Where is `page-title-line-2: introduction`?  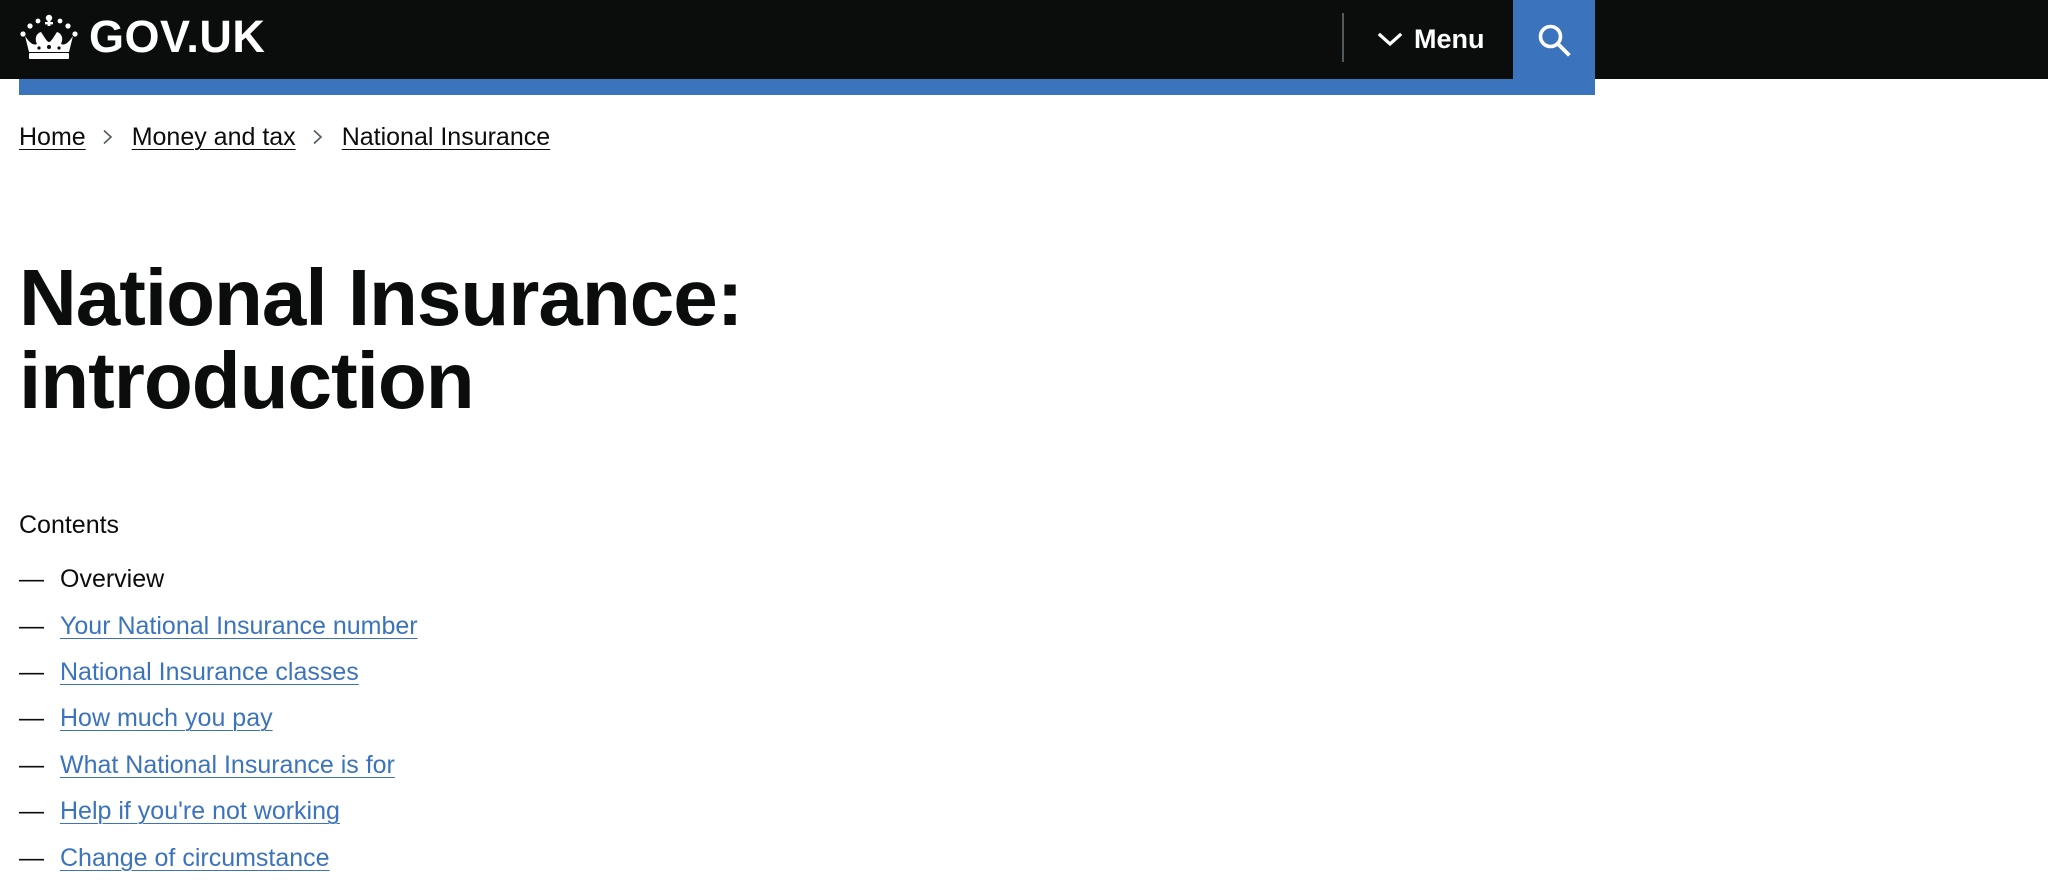 page-title-line-2: introduction is located at coordinates (247, 380).